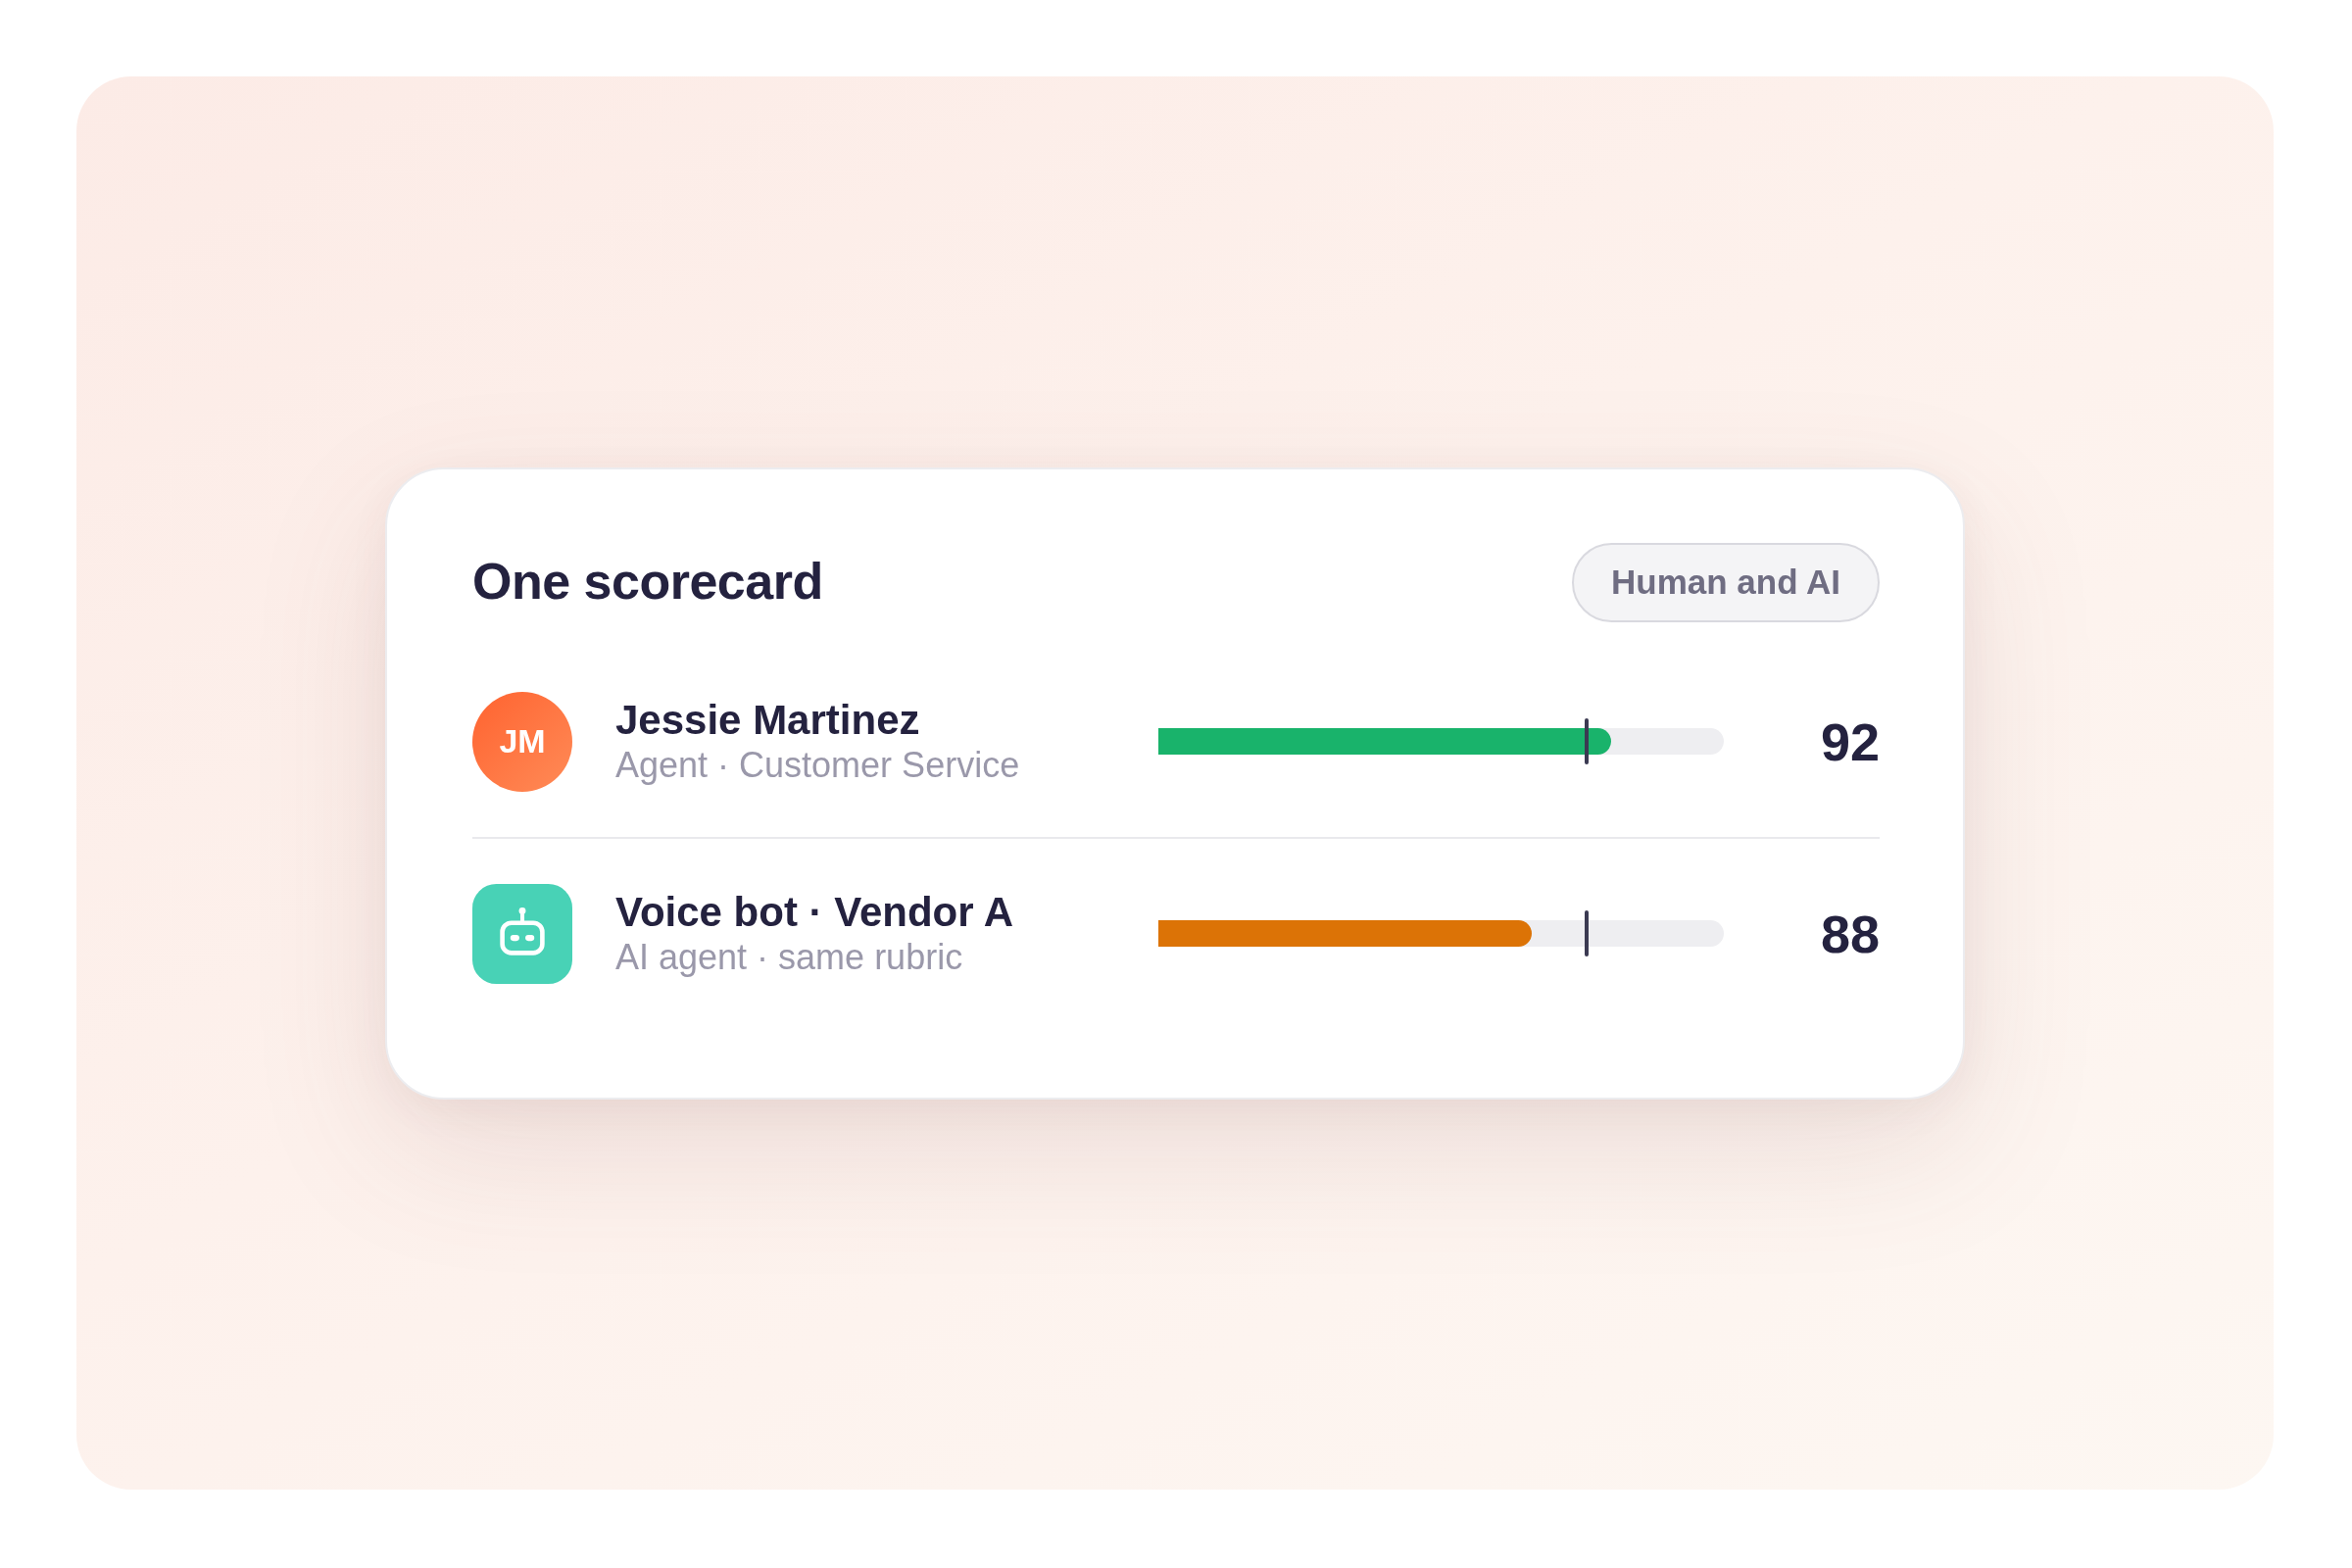  I want to click on card-title: One scorecard, so click(647, 582).